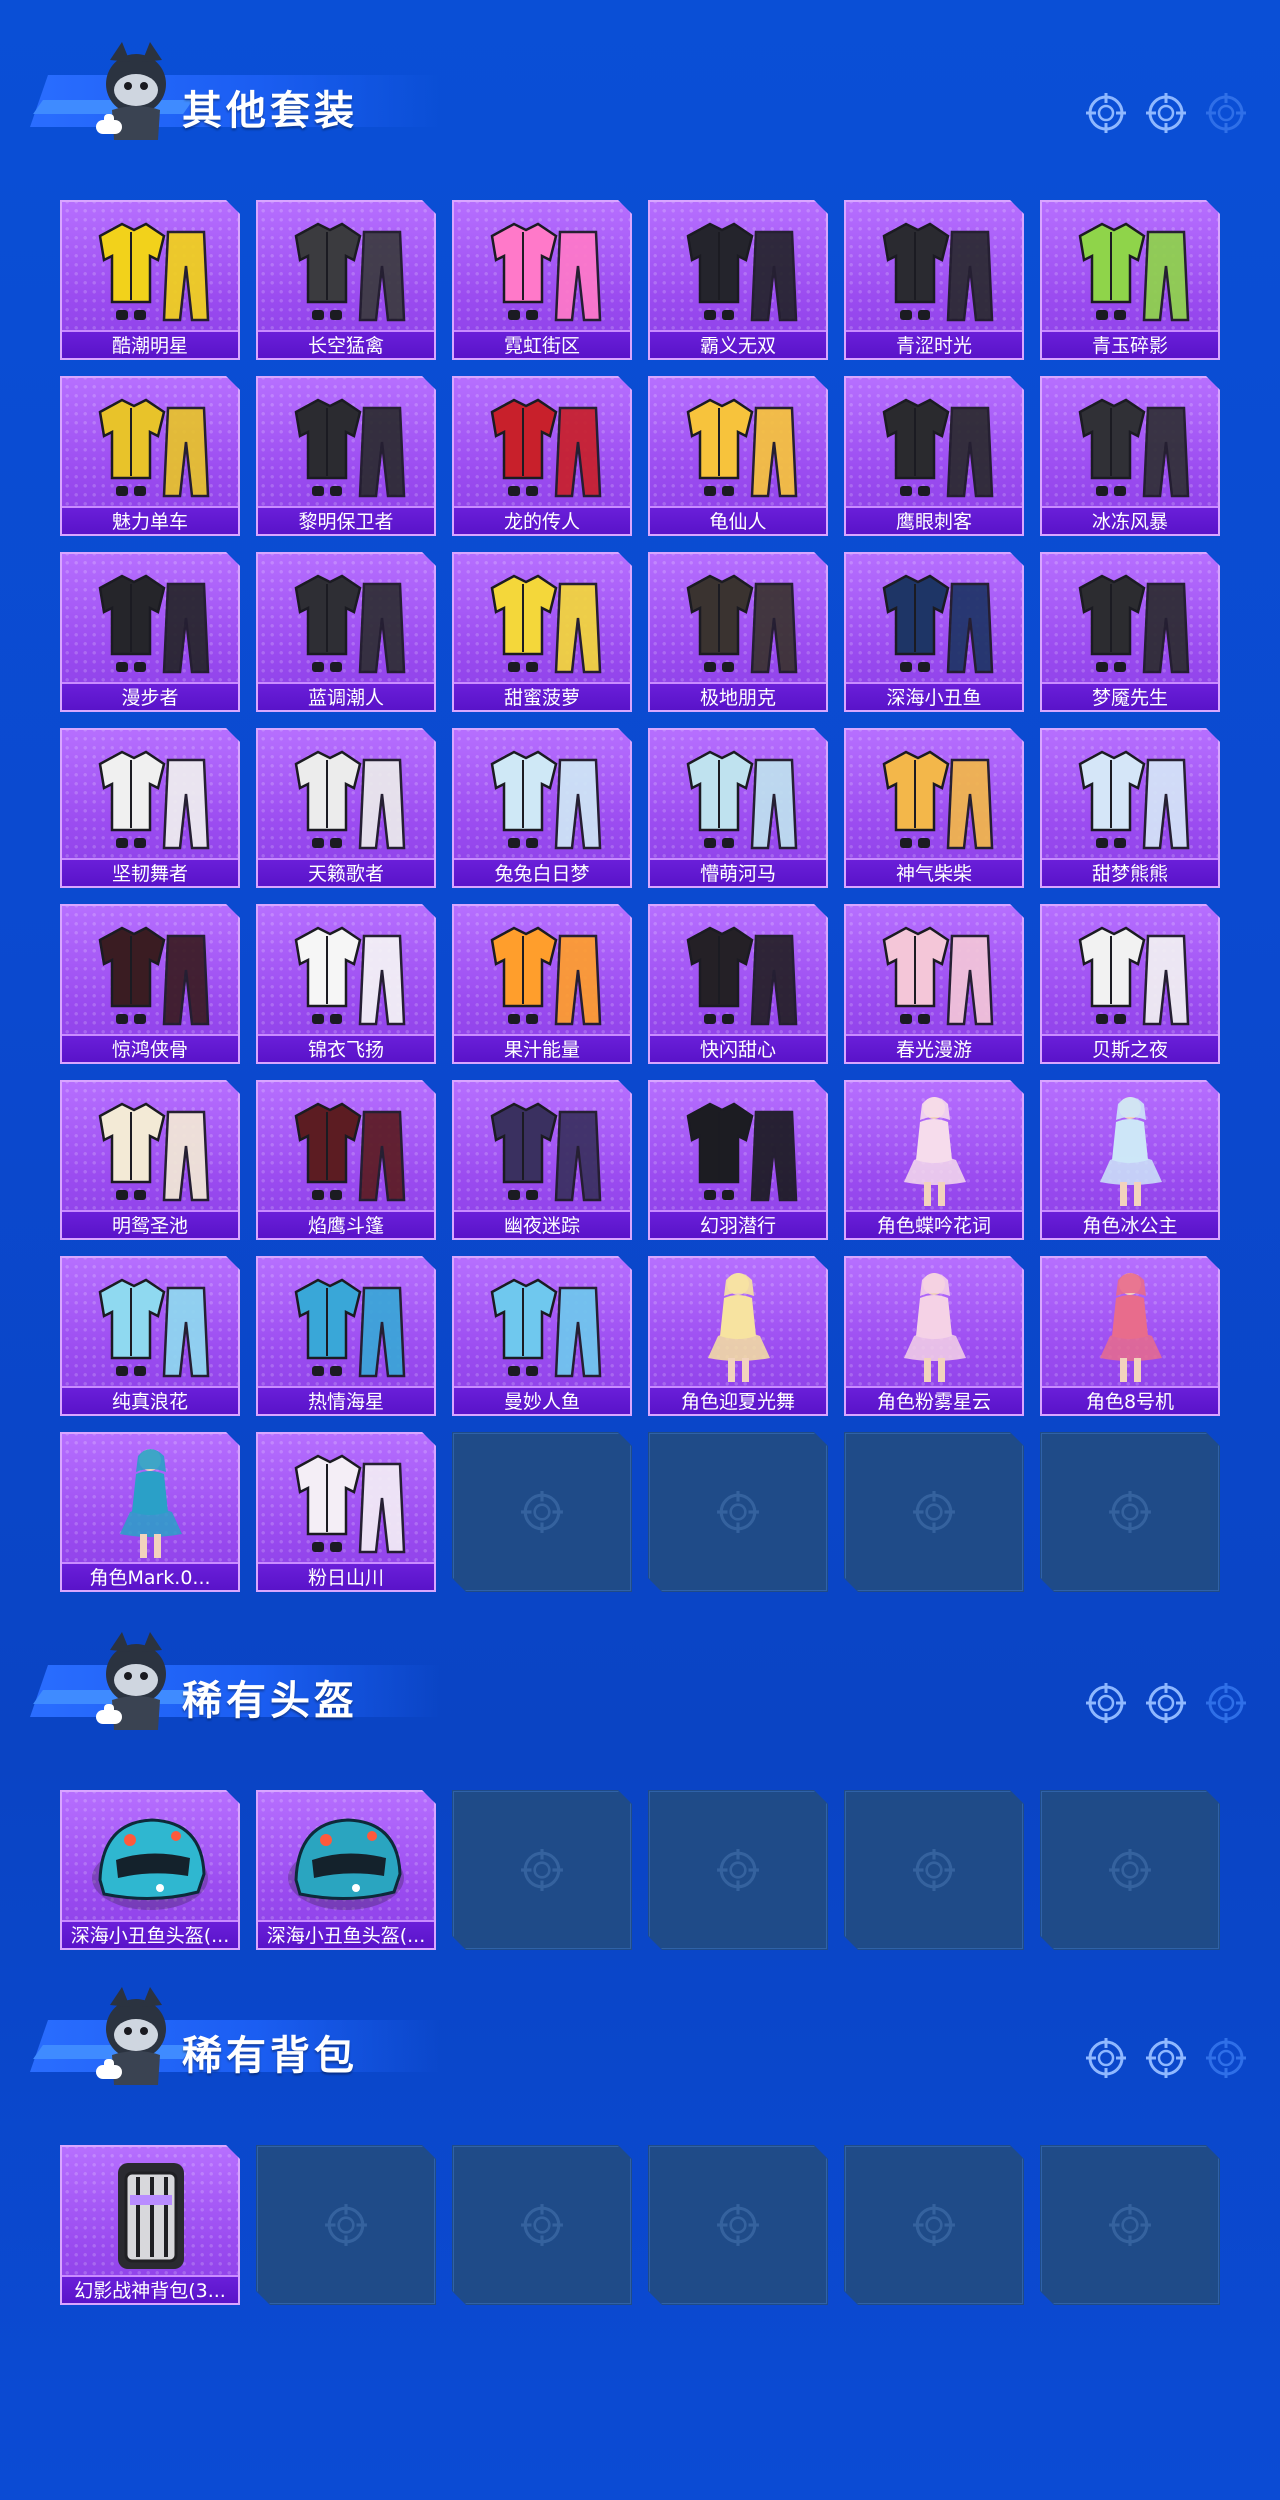  What do you see at coordinates (542, 280) in the screenshot?
I see `item-card: 霓虹街区` at bounding box center [542, 280].